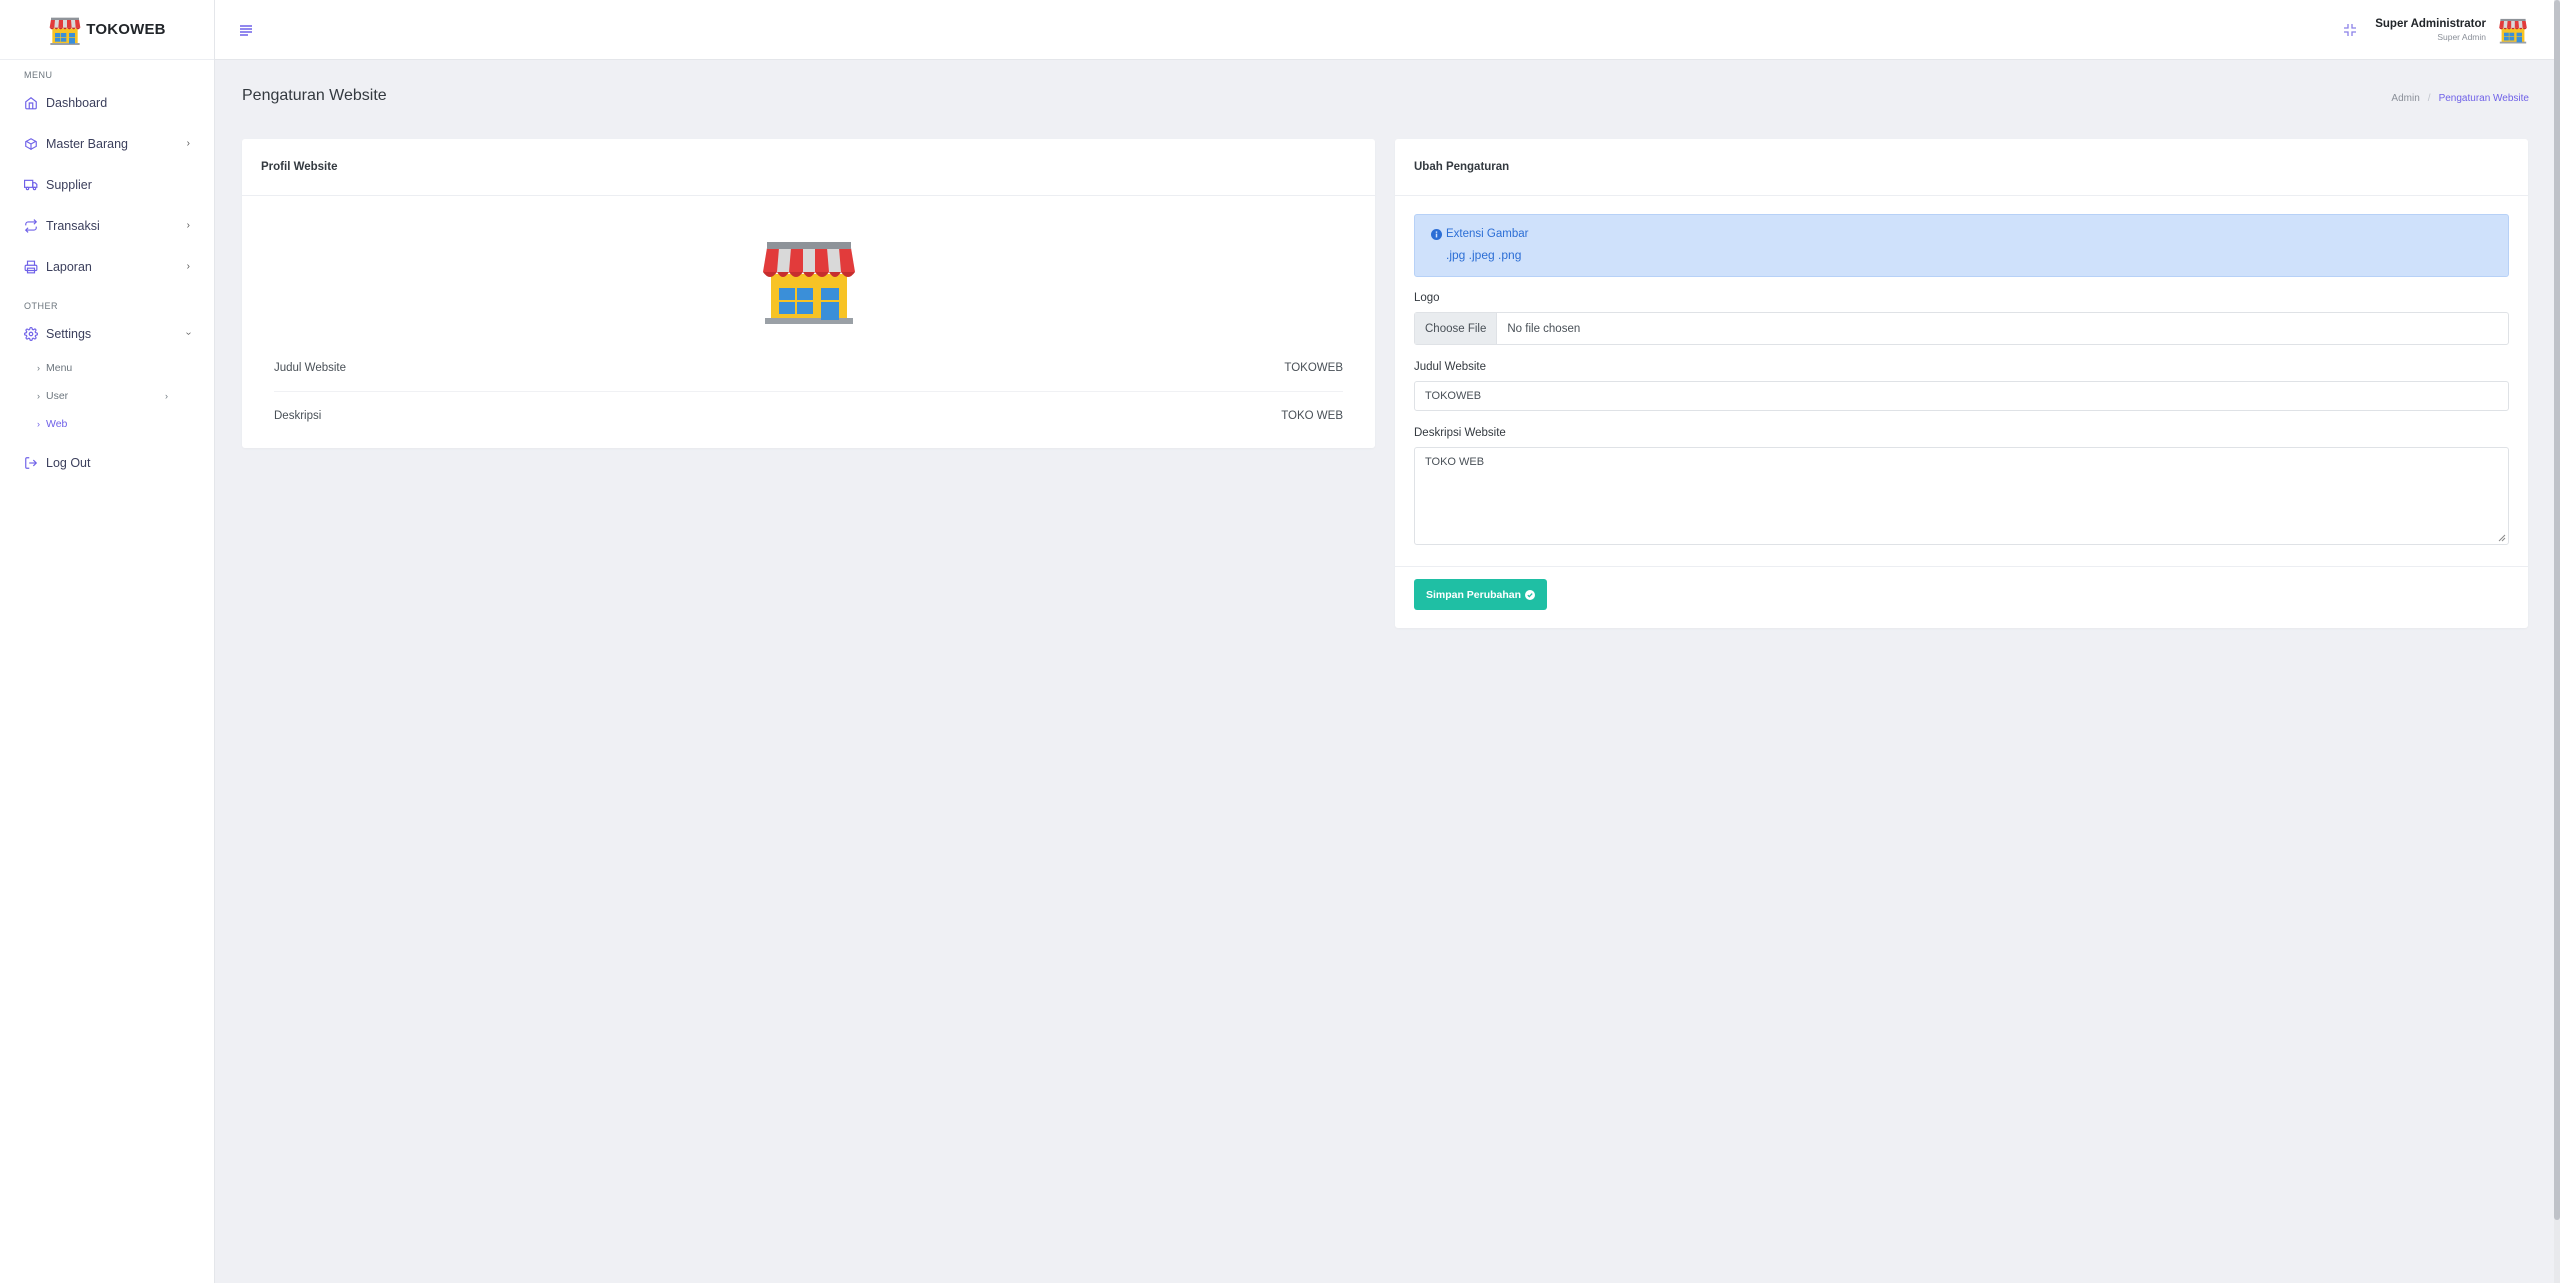 This screenshot has width=2560, height=1283. I want to click on page-title: Pengaturan Website, so click(314, 95).